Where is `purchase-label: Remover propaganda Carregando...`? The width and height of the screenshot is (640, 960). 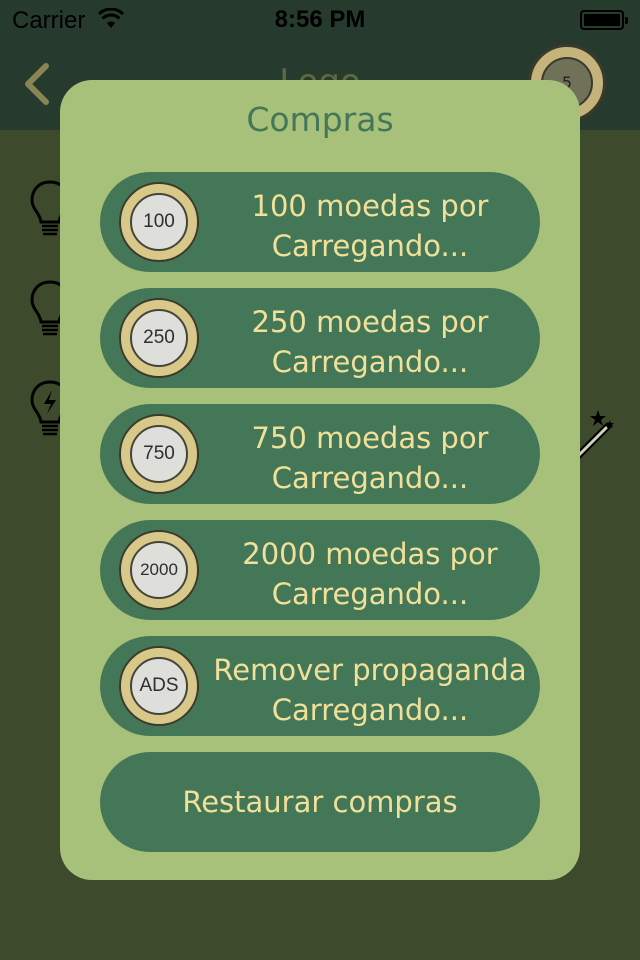 purchase-label: Remover propaganda Carregando... is located at coordinates (370, 690).